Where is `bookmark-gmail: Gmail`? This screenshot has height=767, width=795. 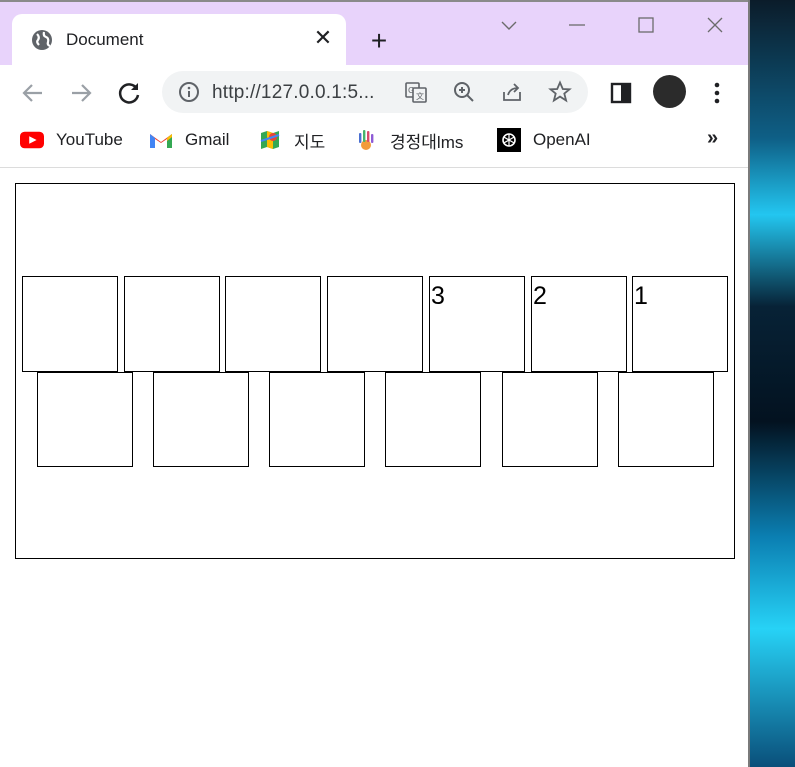 bookmark-gmail: Gmail is located at coordinates (189, 140).